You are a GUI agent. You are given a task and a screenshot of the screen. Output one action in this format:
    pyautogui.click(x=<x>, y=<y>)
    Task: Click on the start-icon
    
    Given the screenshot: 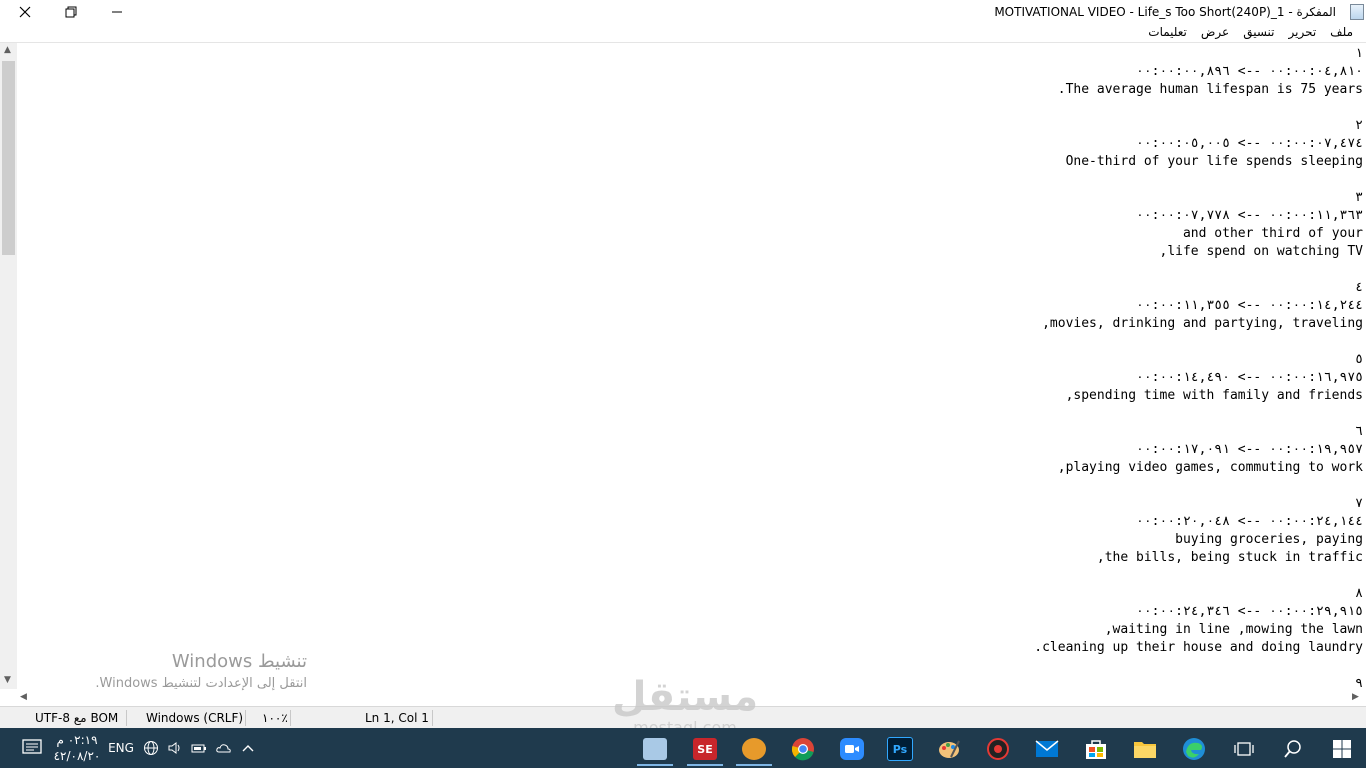 What is the action you would take?
    pyautogui.click(x=1342, y=749)
    